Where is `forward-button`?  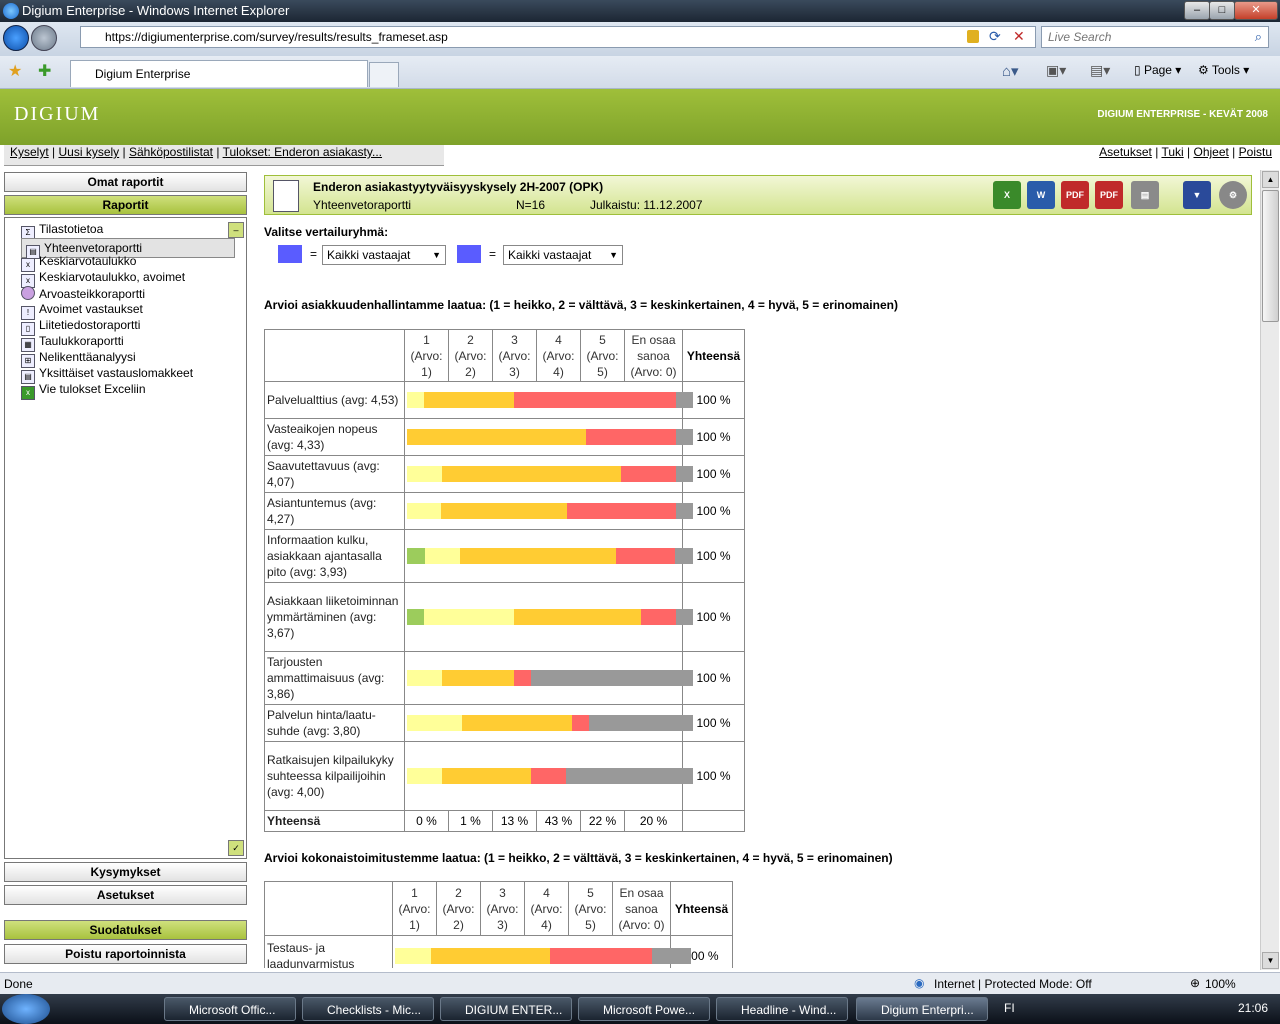
forward-button is located at coordinates (44, 38).